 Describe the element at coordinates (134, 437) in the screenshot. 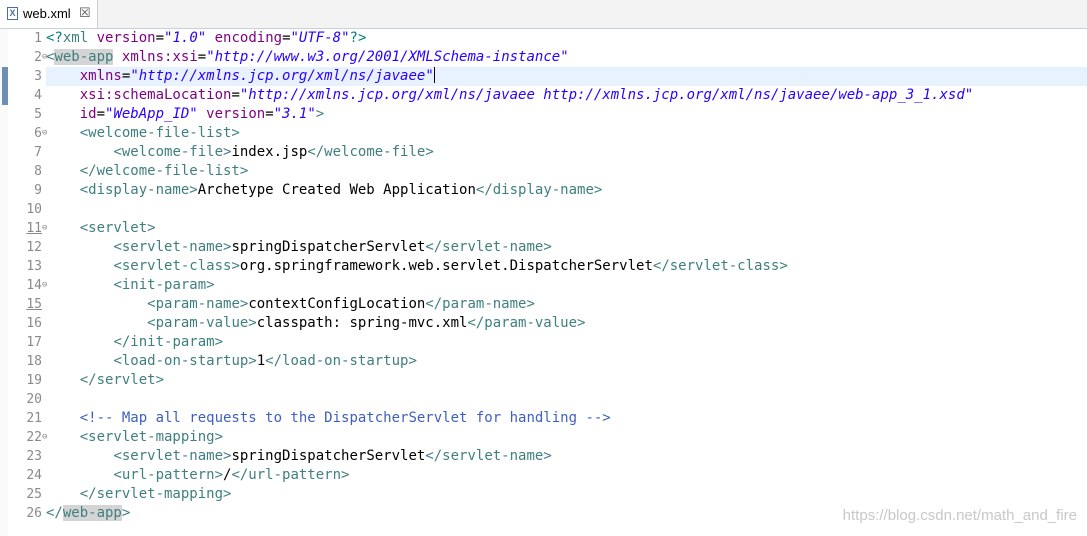

I see `code-line: <servlet-mapping>` at that location.